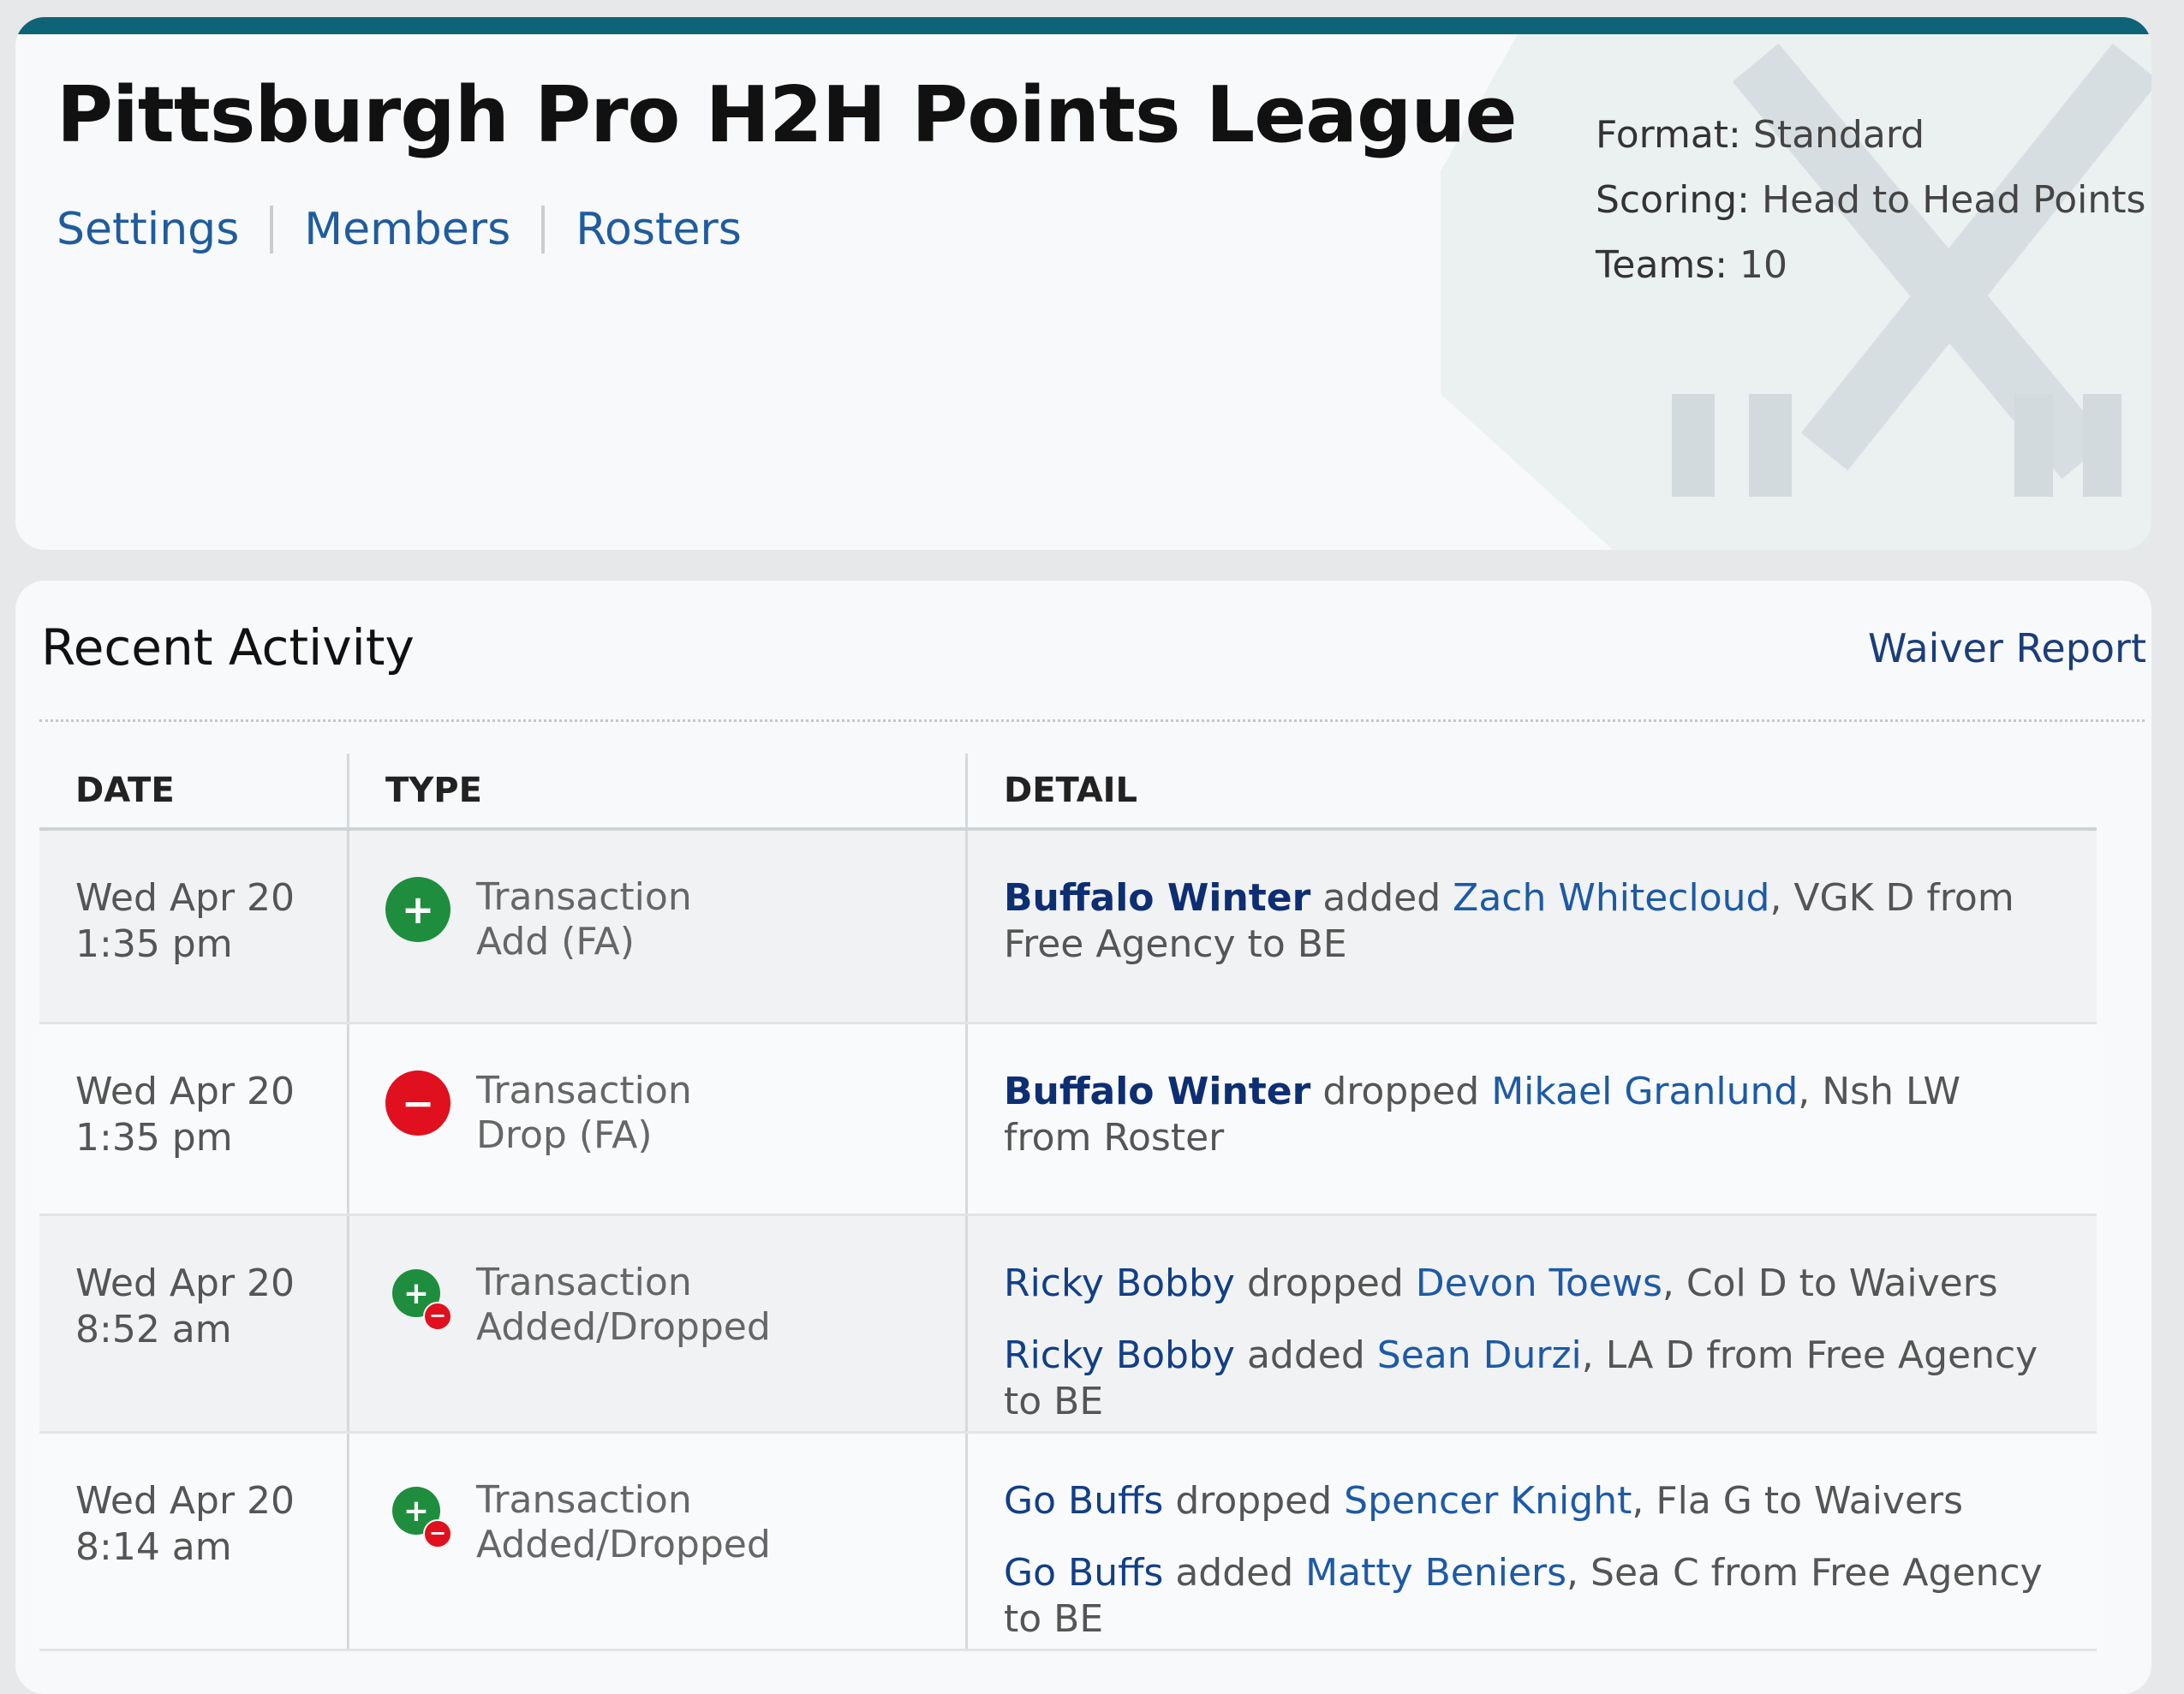 The height and width of the screenshot is (1694, 2184). What do you see at coordinates (787, 115) in the screenshot?
I see `league-title: Pittsburgh Pro H2H Points League` at bounding box center [787, 115].